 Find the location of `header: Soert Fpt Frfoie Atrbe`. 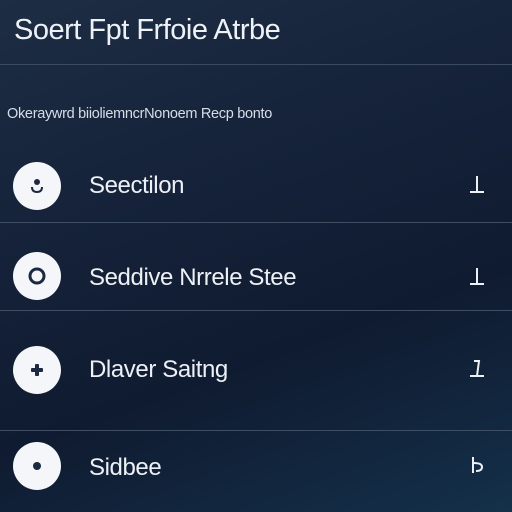

header: Soert Fpt Frfoie Atrbe is located at coordinates (256, 32).